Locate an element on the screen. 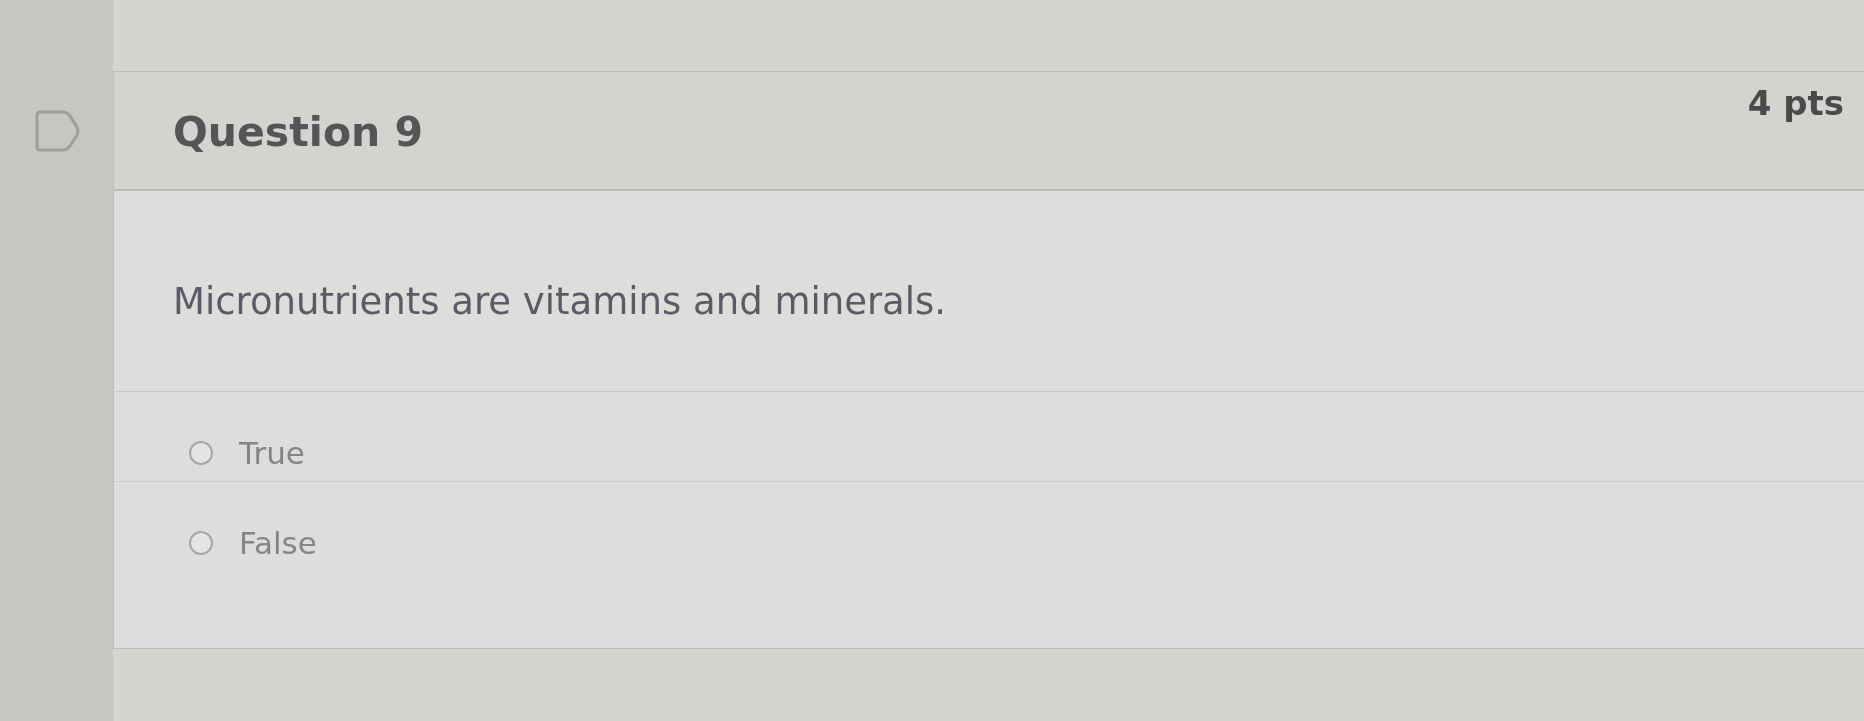 The height and width of the screenshot is (721, 1864). answer-label: True is located at coordinates (272, 452).